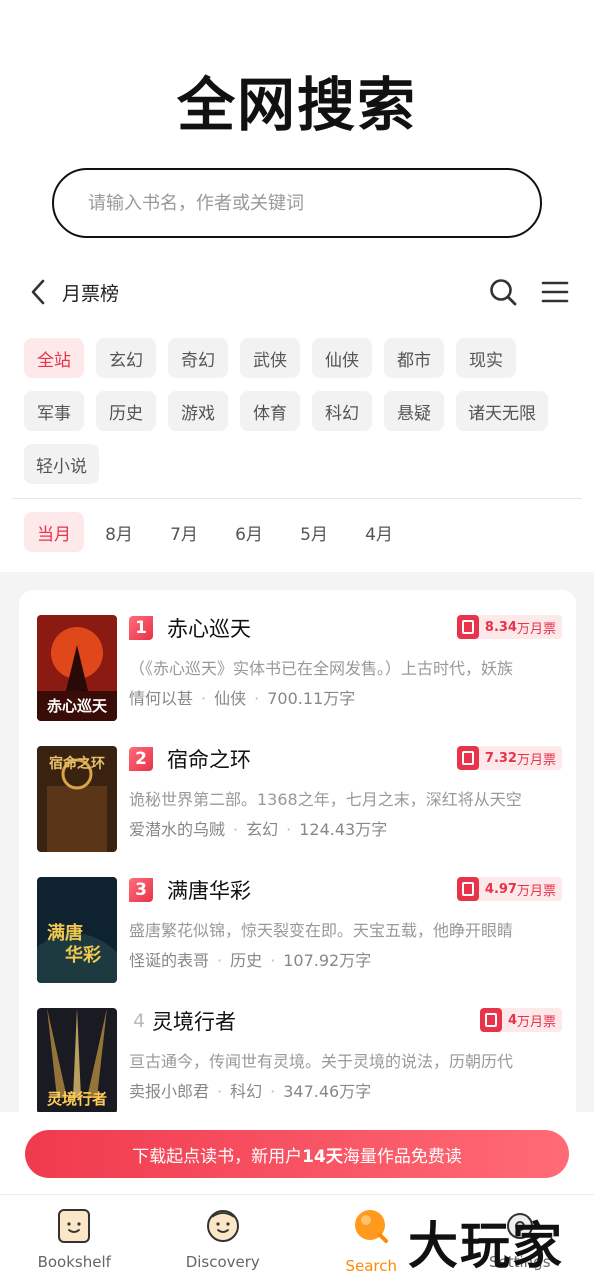 The image size is (594, 1280). Describe the element at coordinates (314, 203) in the screenshot. I see `search-input` at that location.